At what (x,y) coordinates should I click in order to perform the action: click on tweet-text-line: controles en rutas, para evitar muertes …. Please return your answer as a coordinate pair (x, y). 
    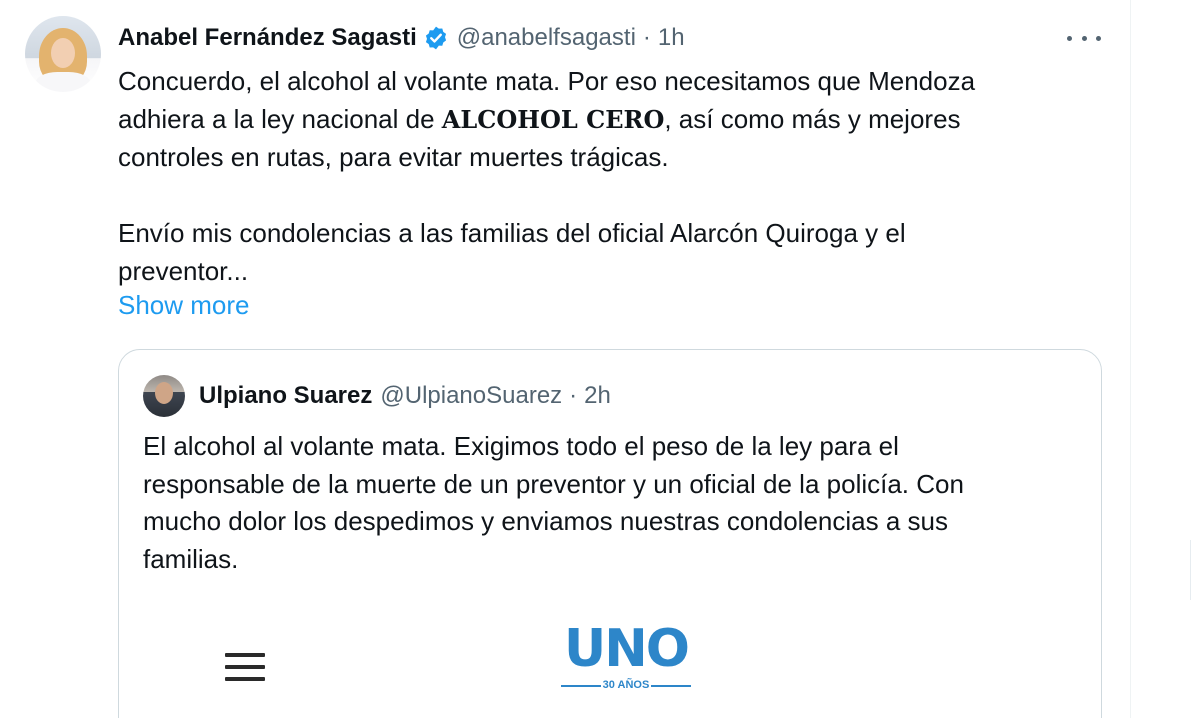
    Looking at the image, I should click on (393, 157).